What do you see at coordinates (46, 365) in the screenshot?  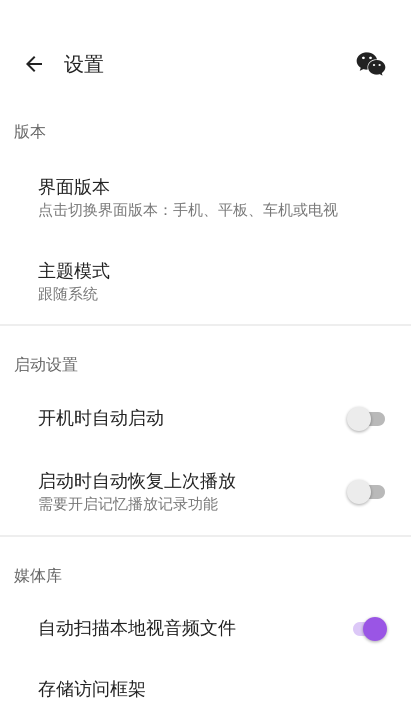 I see `section-header: 启动设置` at bounding box center [46, 365].